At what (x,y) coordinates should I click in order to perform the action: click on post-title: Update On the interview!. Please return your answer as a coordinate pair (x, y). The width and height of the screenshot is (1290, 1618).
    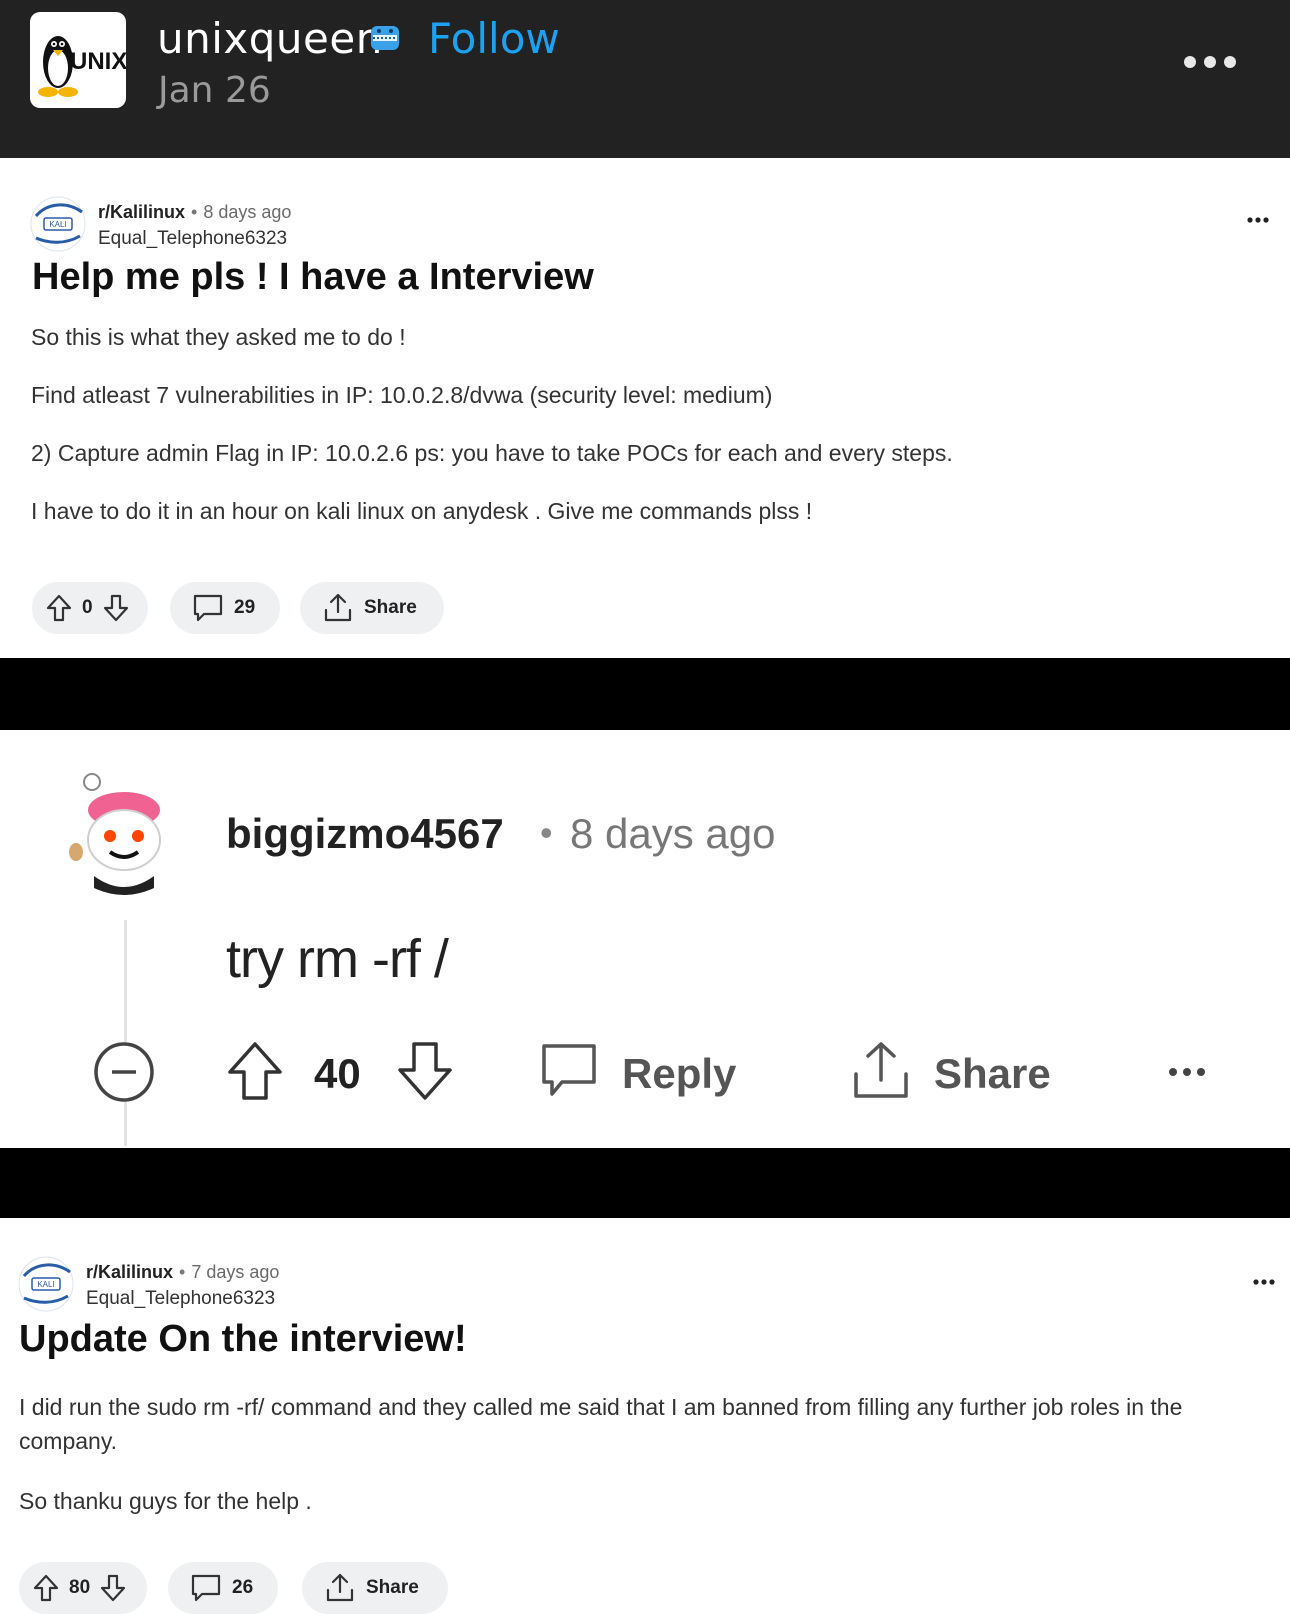
    Looking at the image, I should click on (243, 1339).